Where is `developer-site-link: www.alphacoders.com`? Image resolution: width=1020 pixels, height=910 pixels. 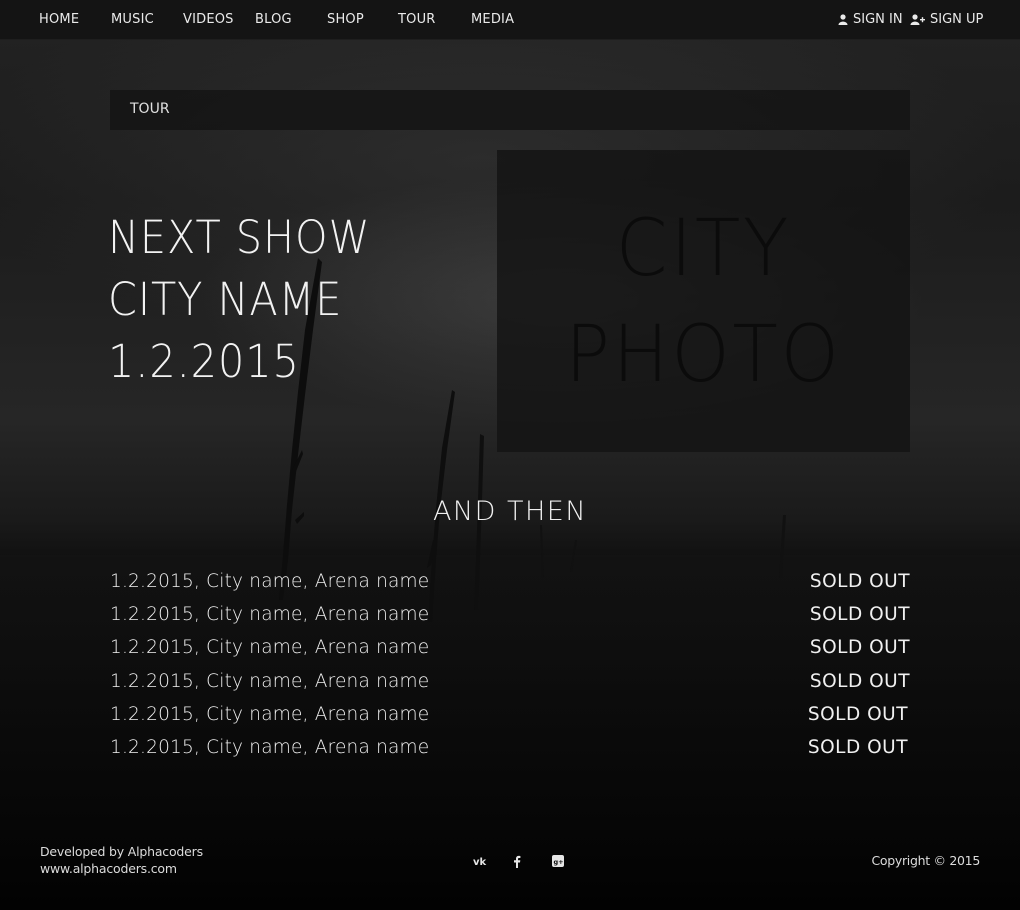 developer-site-link: www.alphacoders.com is located at coordinates (121, 868).